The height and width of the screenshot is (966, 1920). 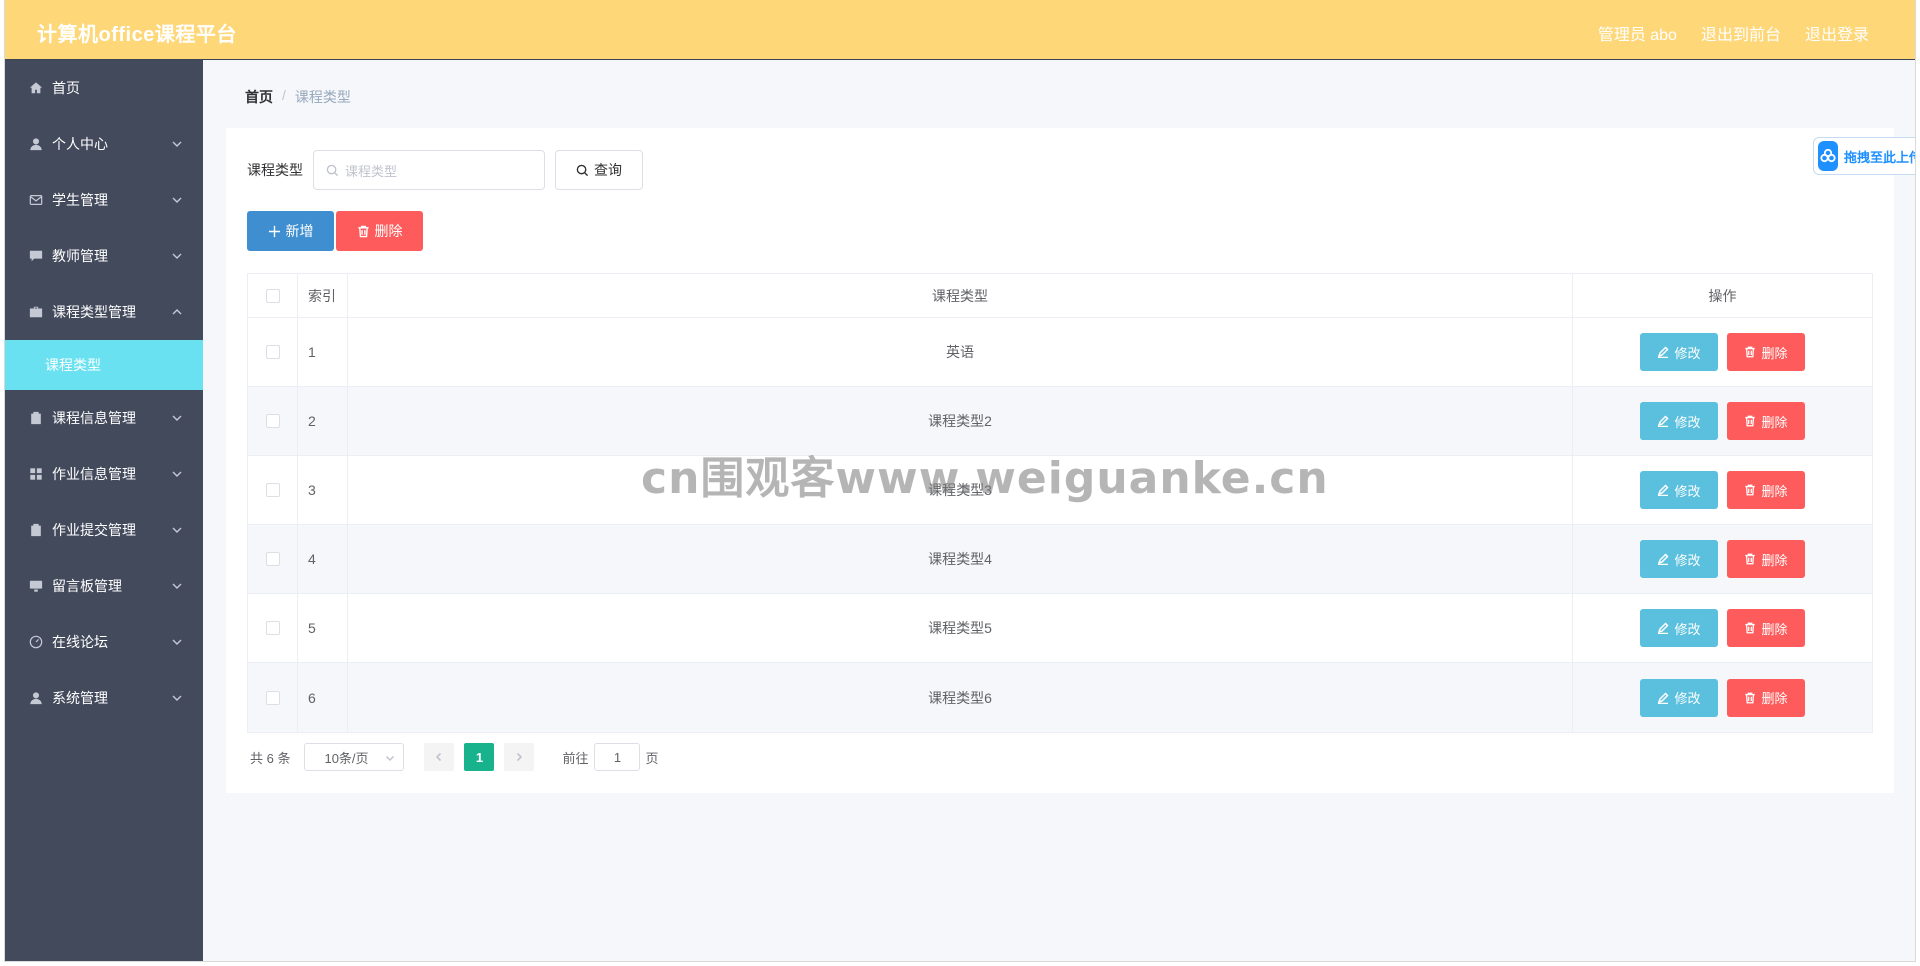 What do you see at coordinates (36, 586) in the screenshot?
I see `monitor-icon` at bounding box center [36, 586].